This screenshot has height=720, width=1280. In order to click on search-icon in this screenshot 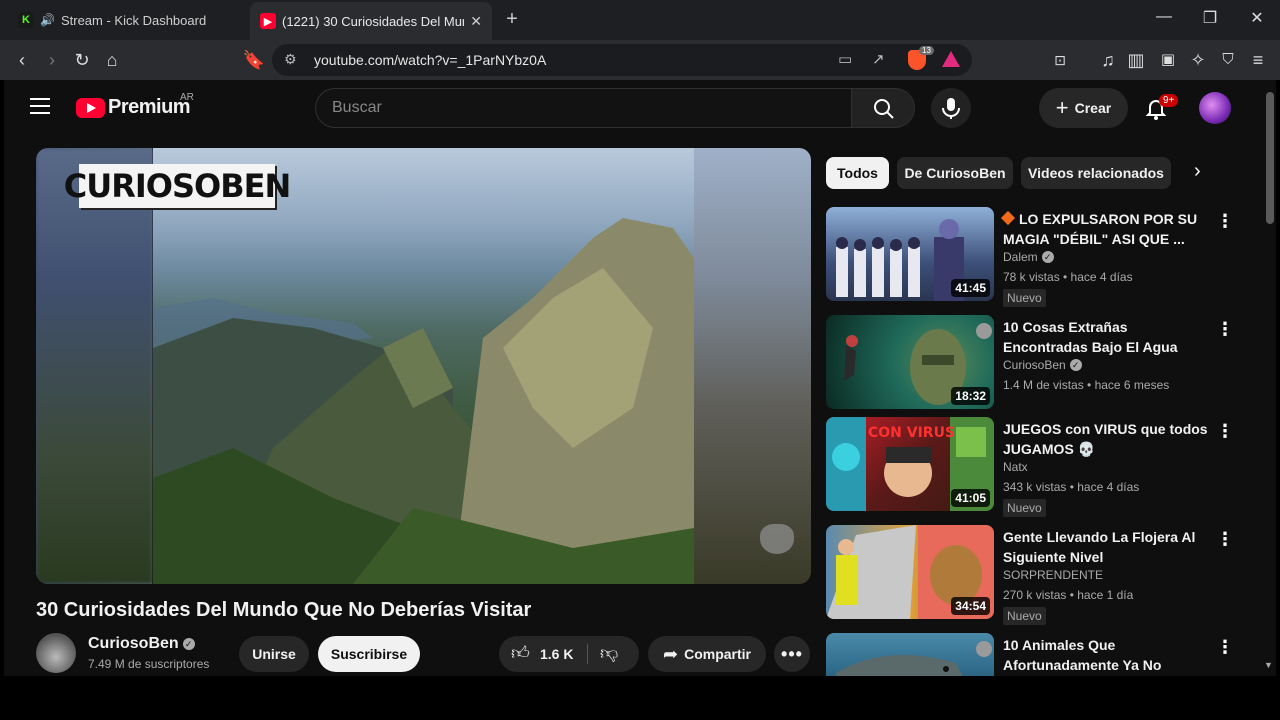, I will do `click(884, 109)`.